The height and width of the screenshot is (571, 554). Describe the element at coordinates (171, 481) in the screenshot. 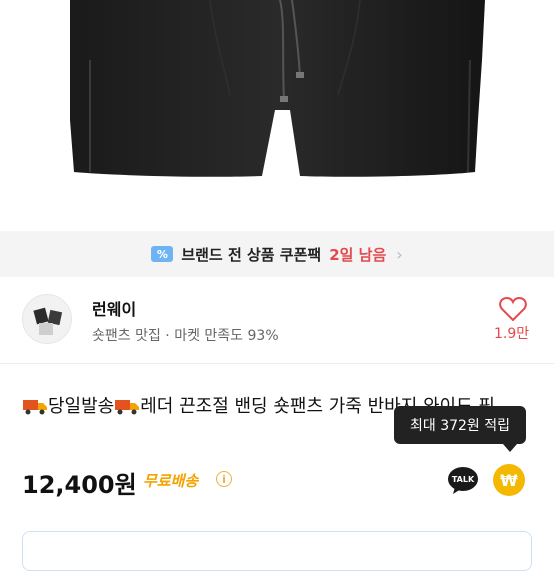

I see `free-shipping-label: 무료배송` at that location.